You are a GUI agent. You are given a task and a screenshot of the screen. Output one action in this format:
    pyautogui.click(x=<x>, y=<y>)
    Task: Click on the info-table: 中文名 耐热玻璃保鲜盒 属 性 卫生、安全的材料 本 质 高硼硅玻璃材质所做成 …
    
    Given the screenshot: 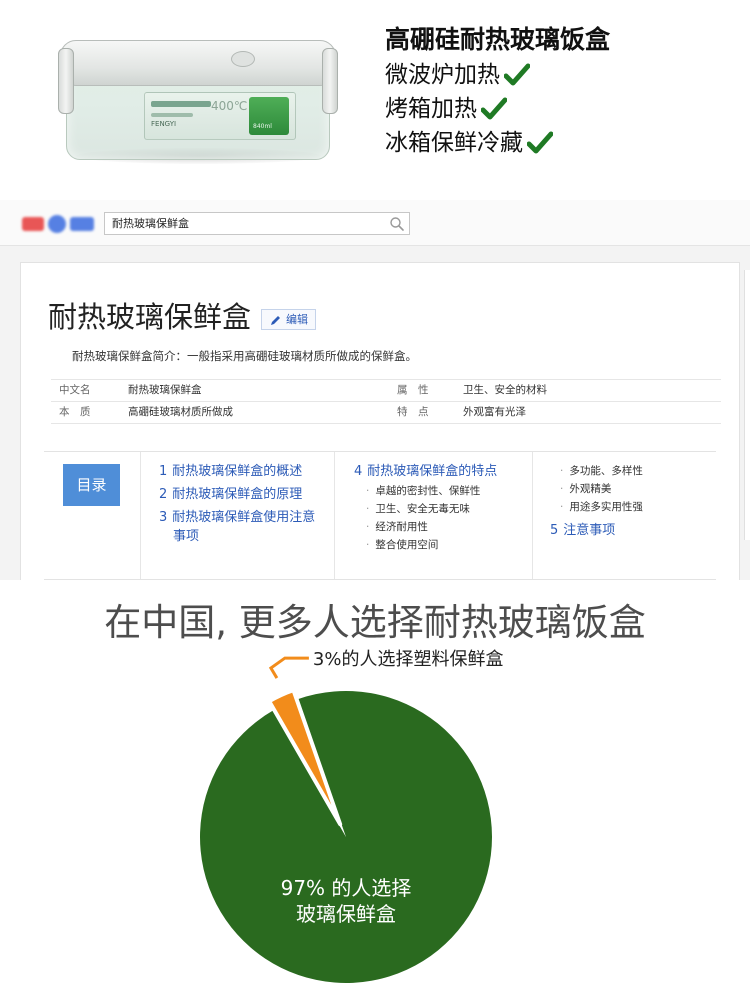 What is the action you would take?
    pyautogui.click(x=386, y=401)
    